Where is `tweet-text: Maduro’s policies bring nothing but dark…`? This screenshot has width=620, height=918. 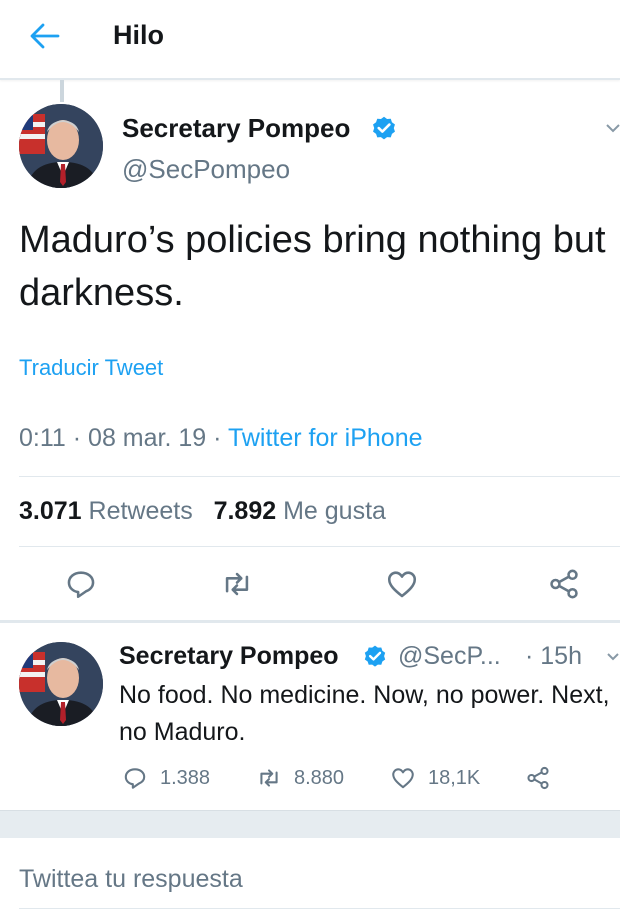
tweet-text: Maduro’s policies bring nothing but dark… is located at coordinates (312, 266).